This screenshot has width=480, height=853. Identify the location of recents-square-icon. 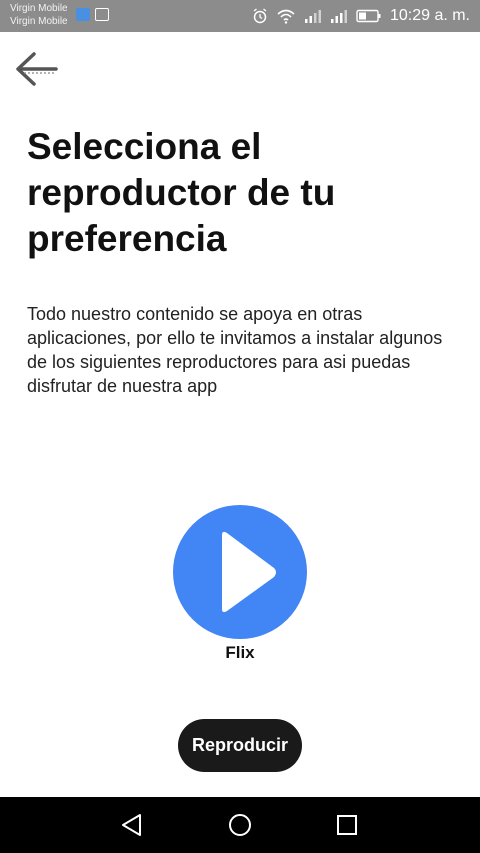
(347, 825).